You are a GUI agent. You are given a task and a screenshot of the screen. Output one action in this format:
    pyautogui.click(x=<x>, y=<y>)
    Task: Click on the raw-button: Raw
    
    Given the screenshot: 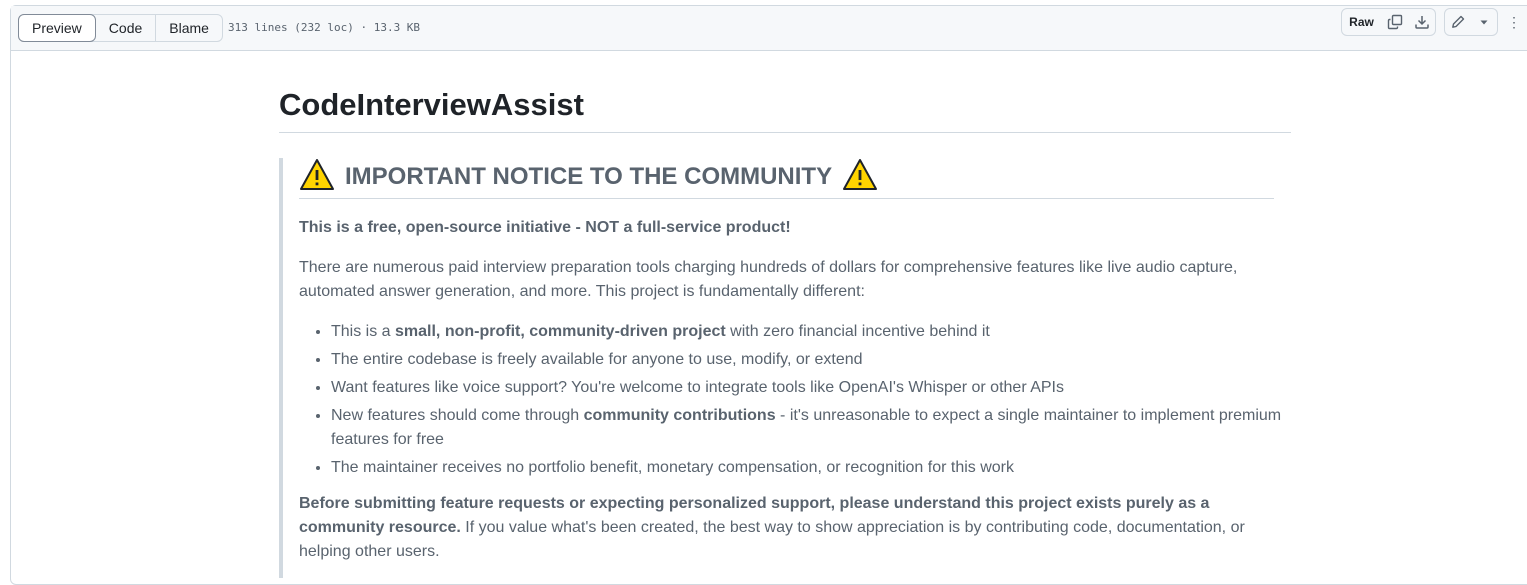 What is the action you would take?
    pyautogui.click(x=1361, y=22)
    